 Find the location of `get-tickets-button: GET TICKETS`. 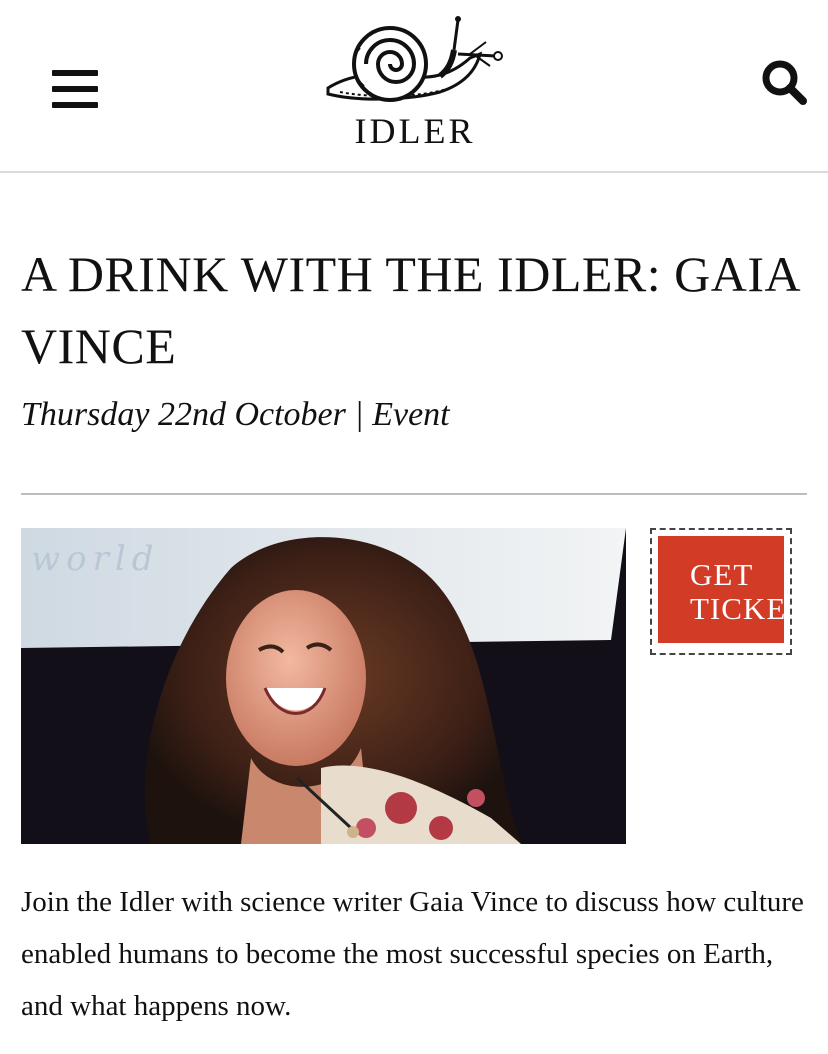

get-tickets-button: GET TICKETS is located at coordinates (721, 591).